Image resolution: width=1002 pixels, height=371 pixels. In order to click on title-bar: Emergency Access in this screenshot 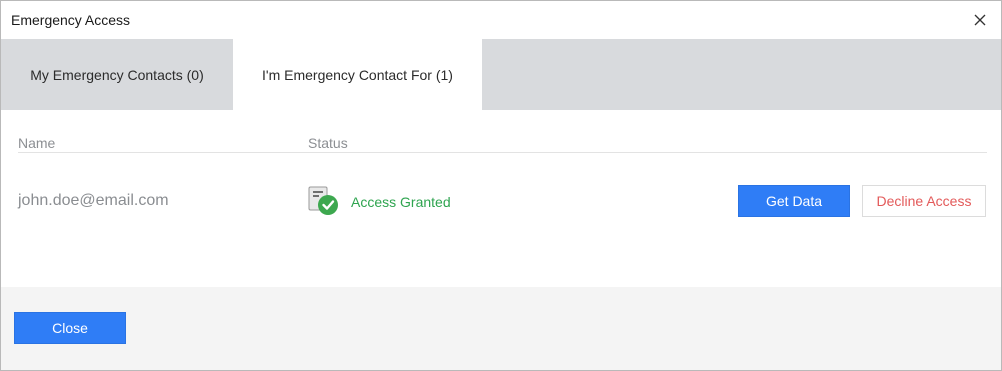, I will do `click(501, 20)`.